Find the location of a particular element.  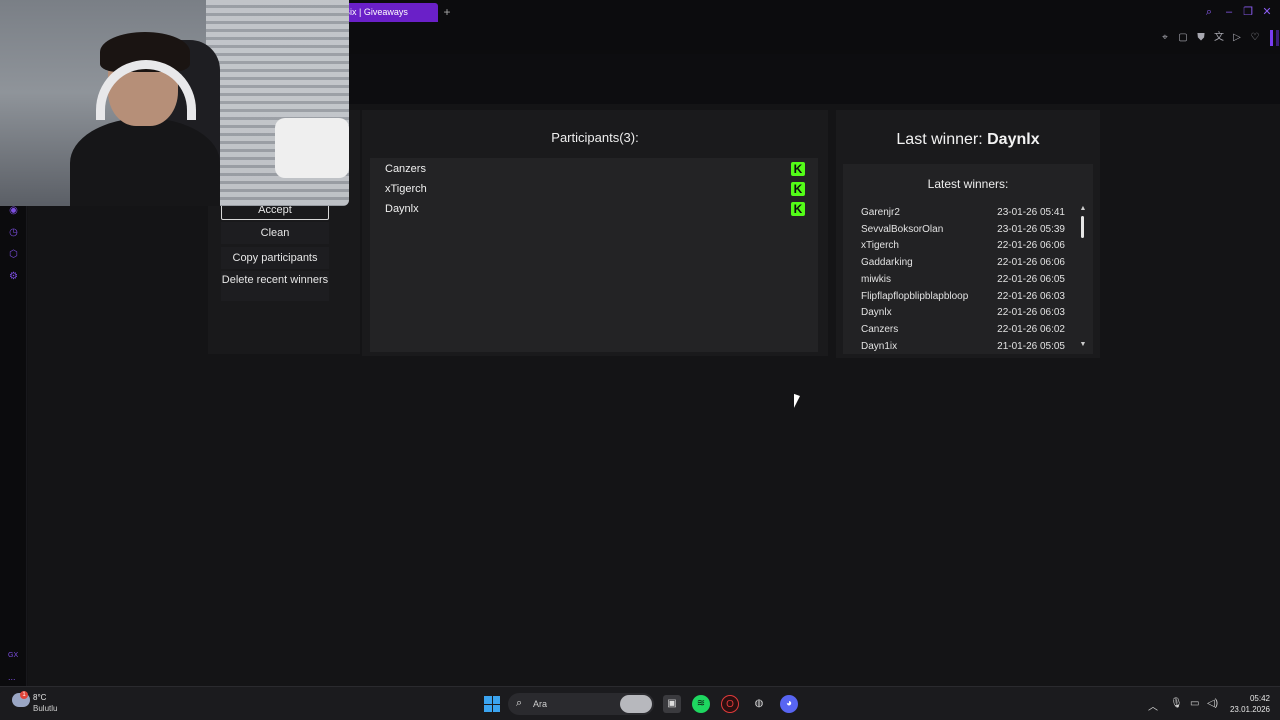

winner-name: Canzers is located at coordinates (880, 329).